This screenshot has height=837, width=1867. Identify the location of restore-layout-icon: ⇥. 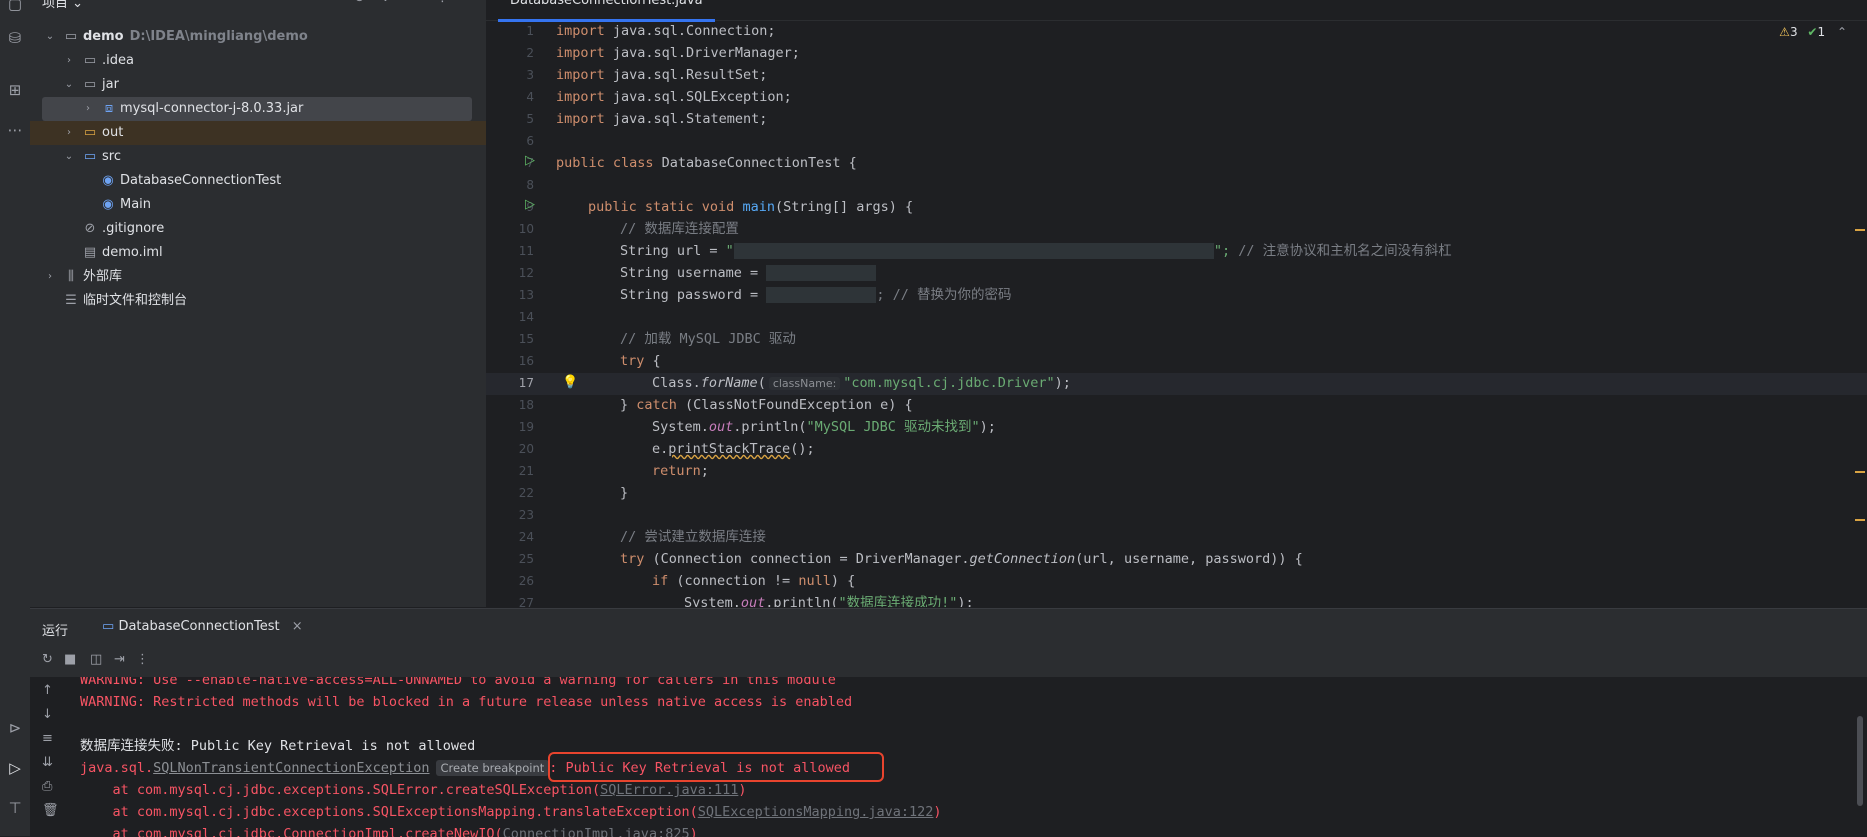
(119, 659).